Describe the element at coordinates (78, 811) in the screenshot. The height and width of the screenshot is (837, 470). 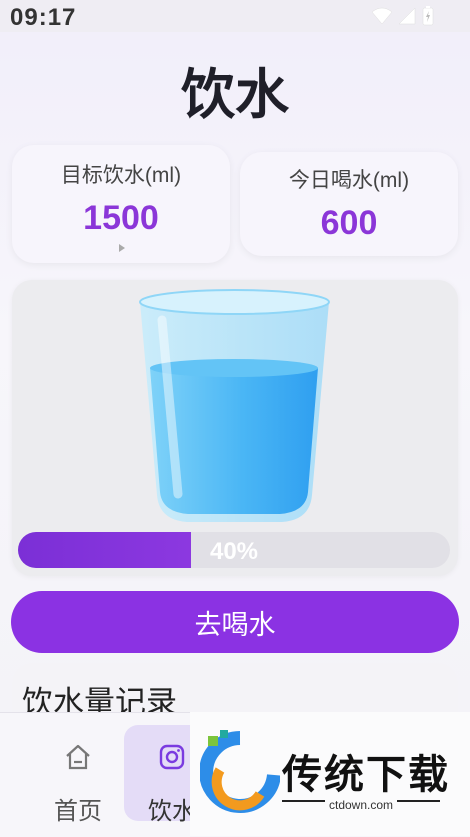
I see `tab-home-label: 首页` at that location.